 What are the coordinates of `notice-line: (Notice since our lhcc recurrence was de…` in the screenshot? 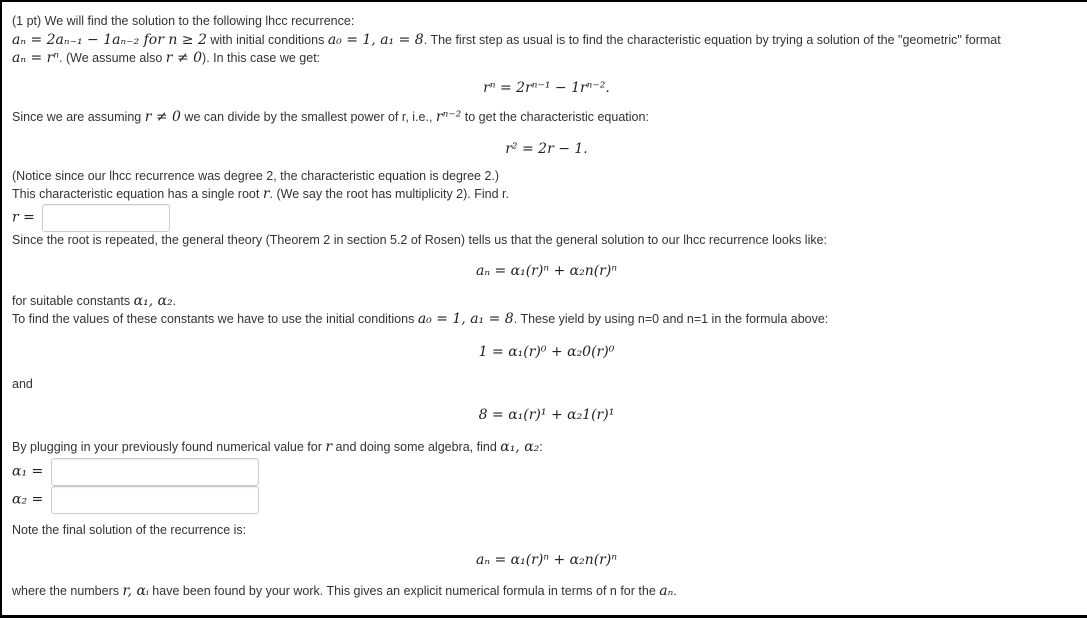 It's located at (256, 176).